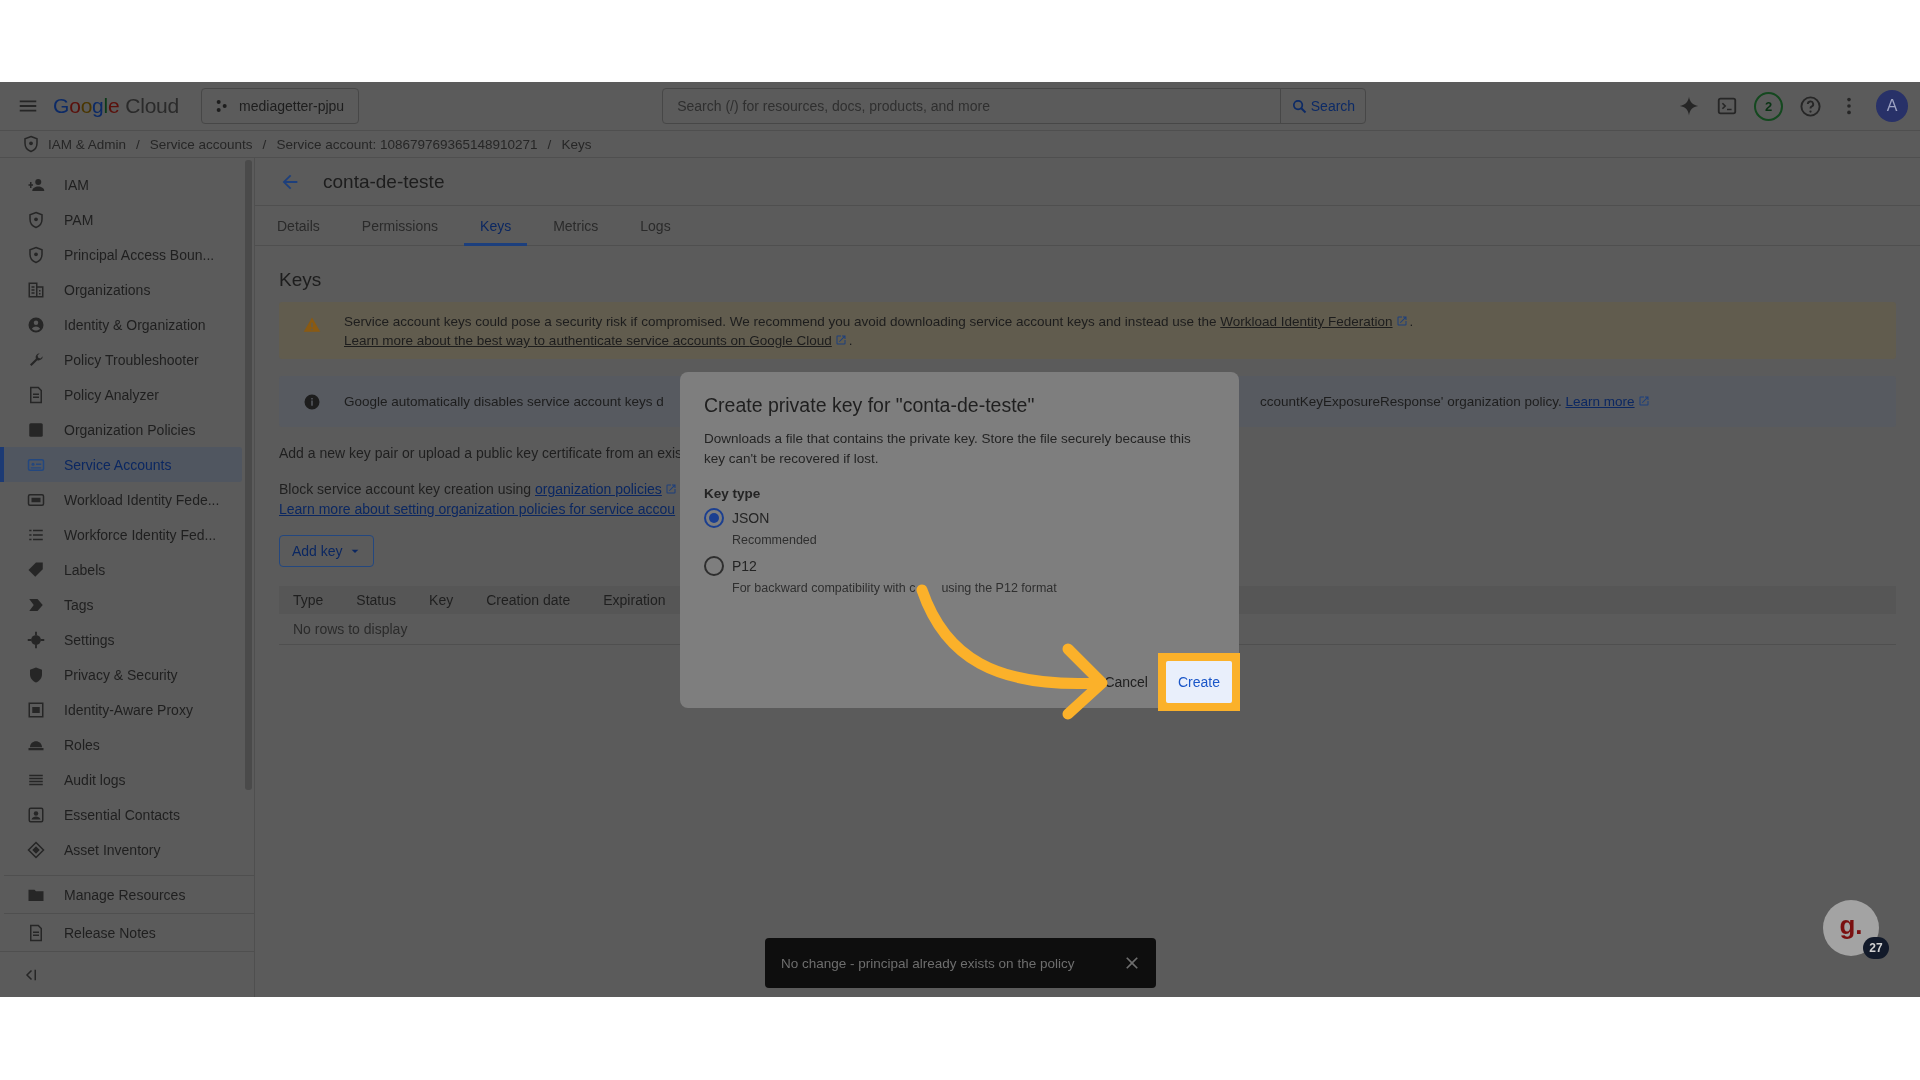 The height and width of the screenshot is (1080, 1920). I want to click on contact-card-icon, so click(36, 814).